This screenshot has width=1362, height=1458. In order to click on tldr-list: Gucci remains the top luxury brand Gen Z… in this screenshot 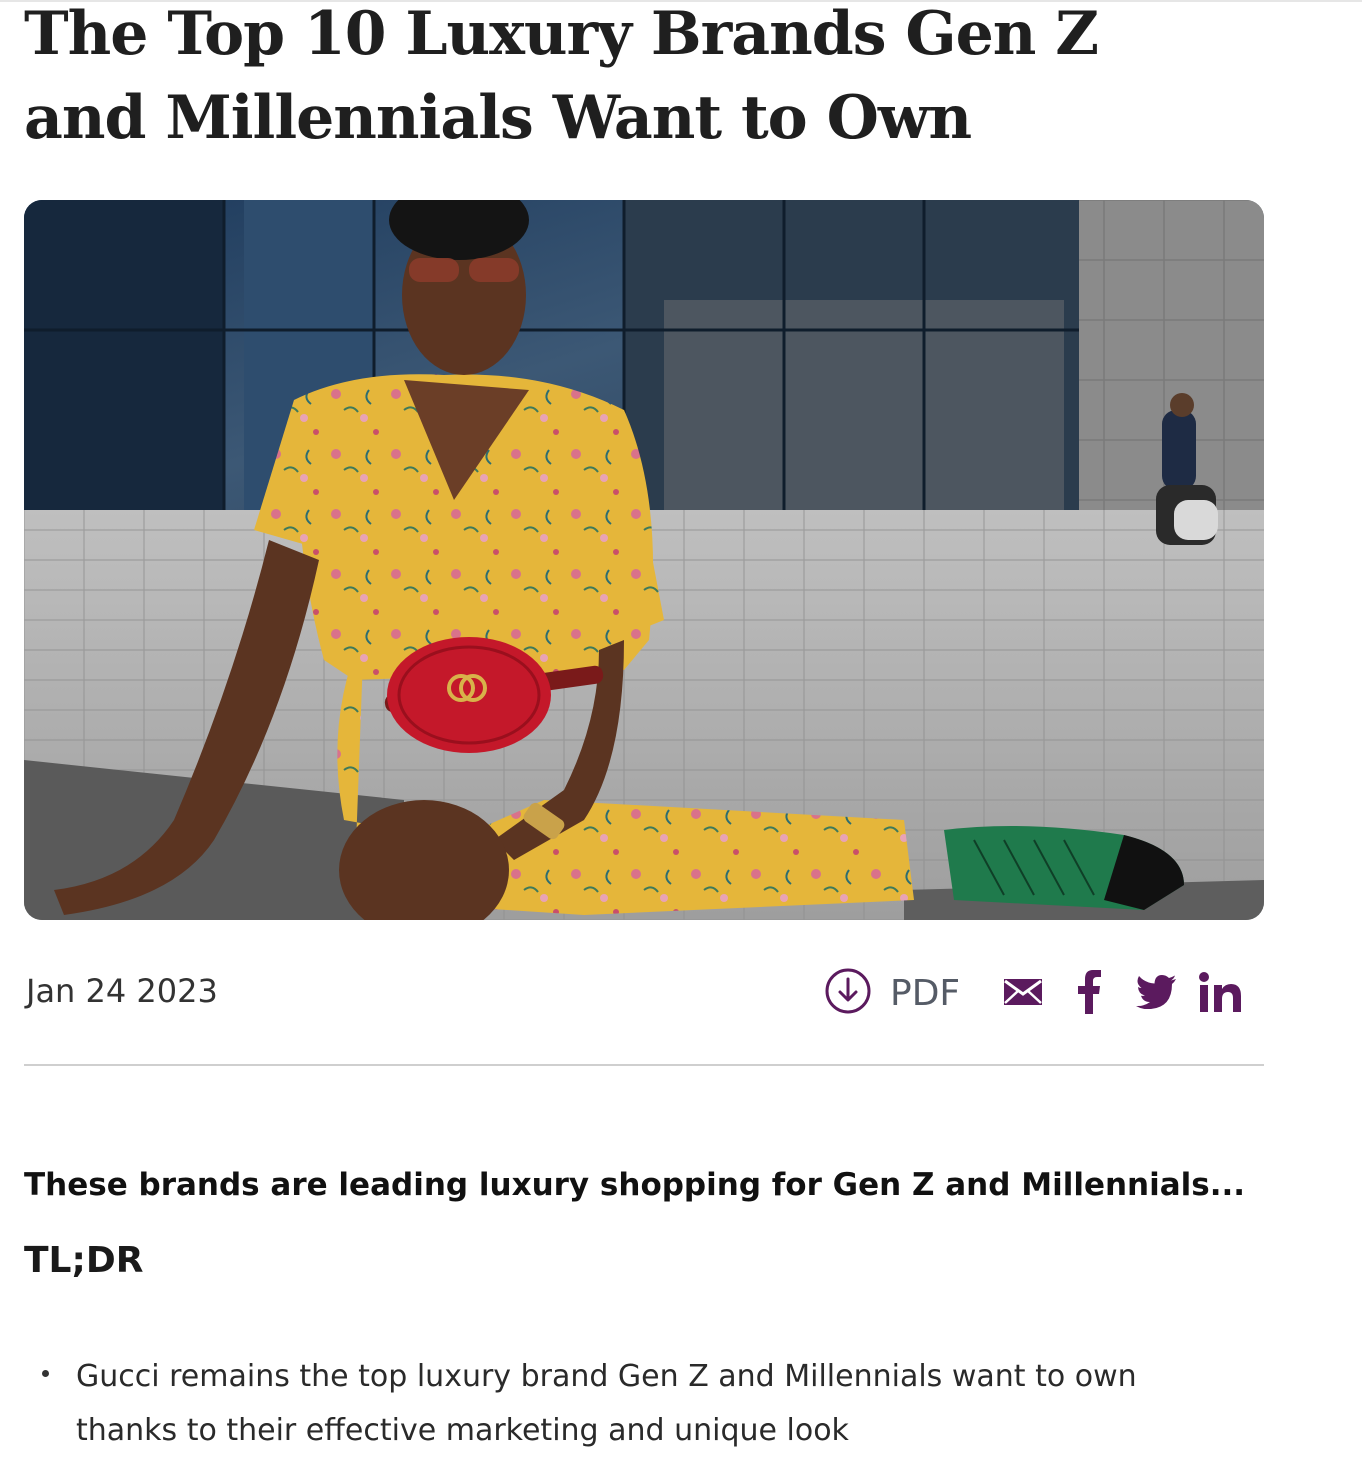, I will do `click(644, 1404)`.